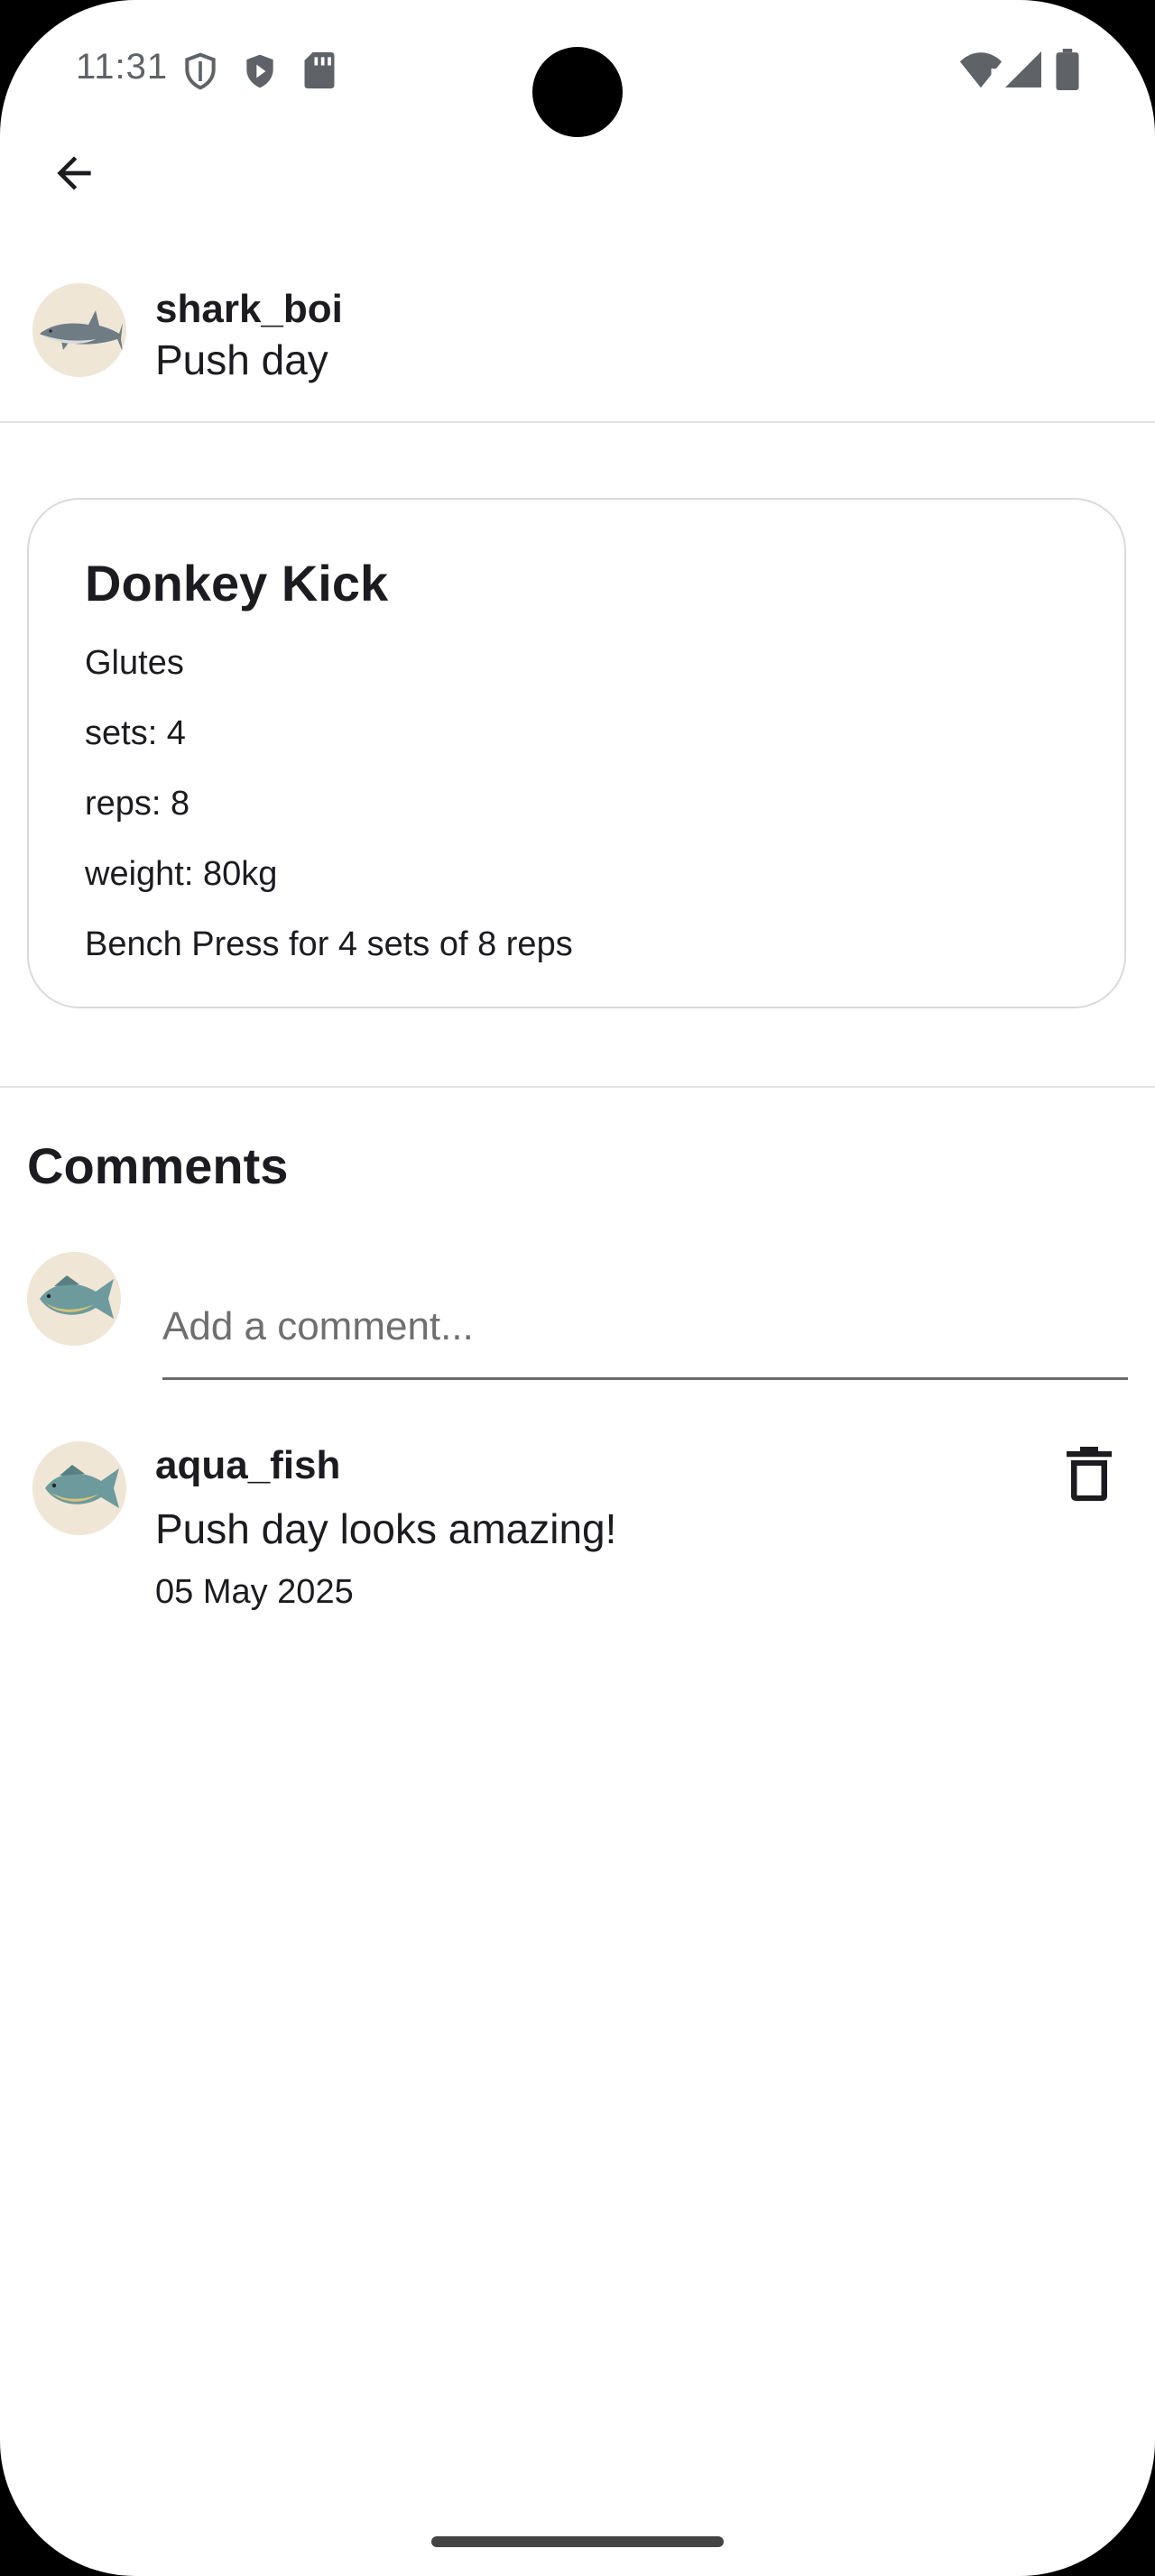 This screenshot has height=2576, width=1155. I want to click on post-author-username: shark_boi, so click(249, 310).